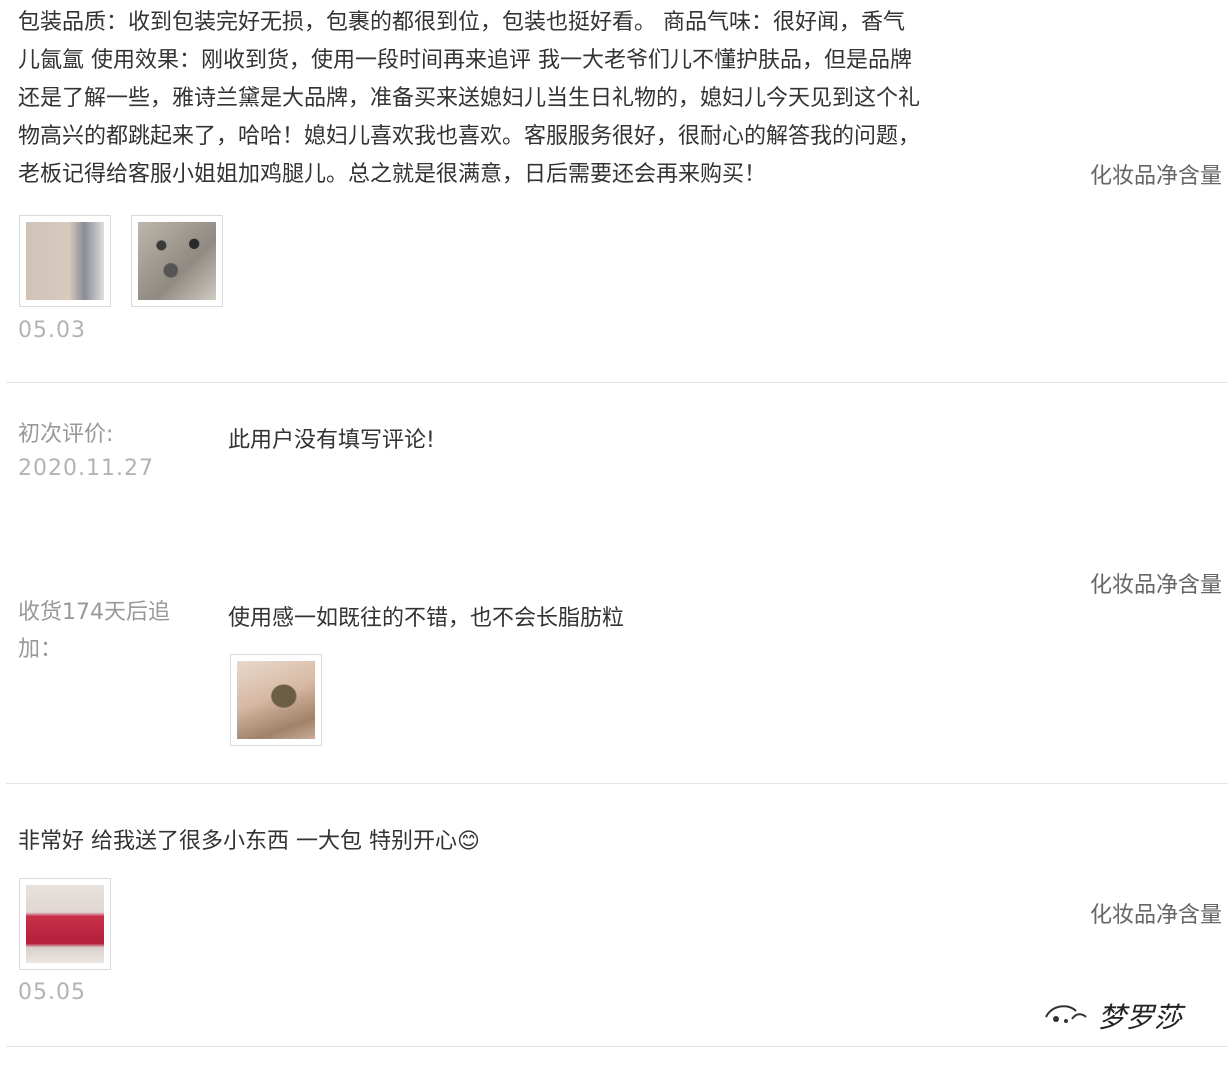 This screenshot has height=1066, width=1230. Describe the element at coordinates (94, 612) in the screenshot. I see `followup-label-line: 收货174天后追` at that location.